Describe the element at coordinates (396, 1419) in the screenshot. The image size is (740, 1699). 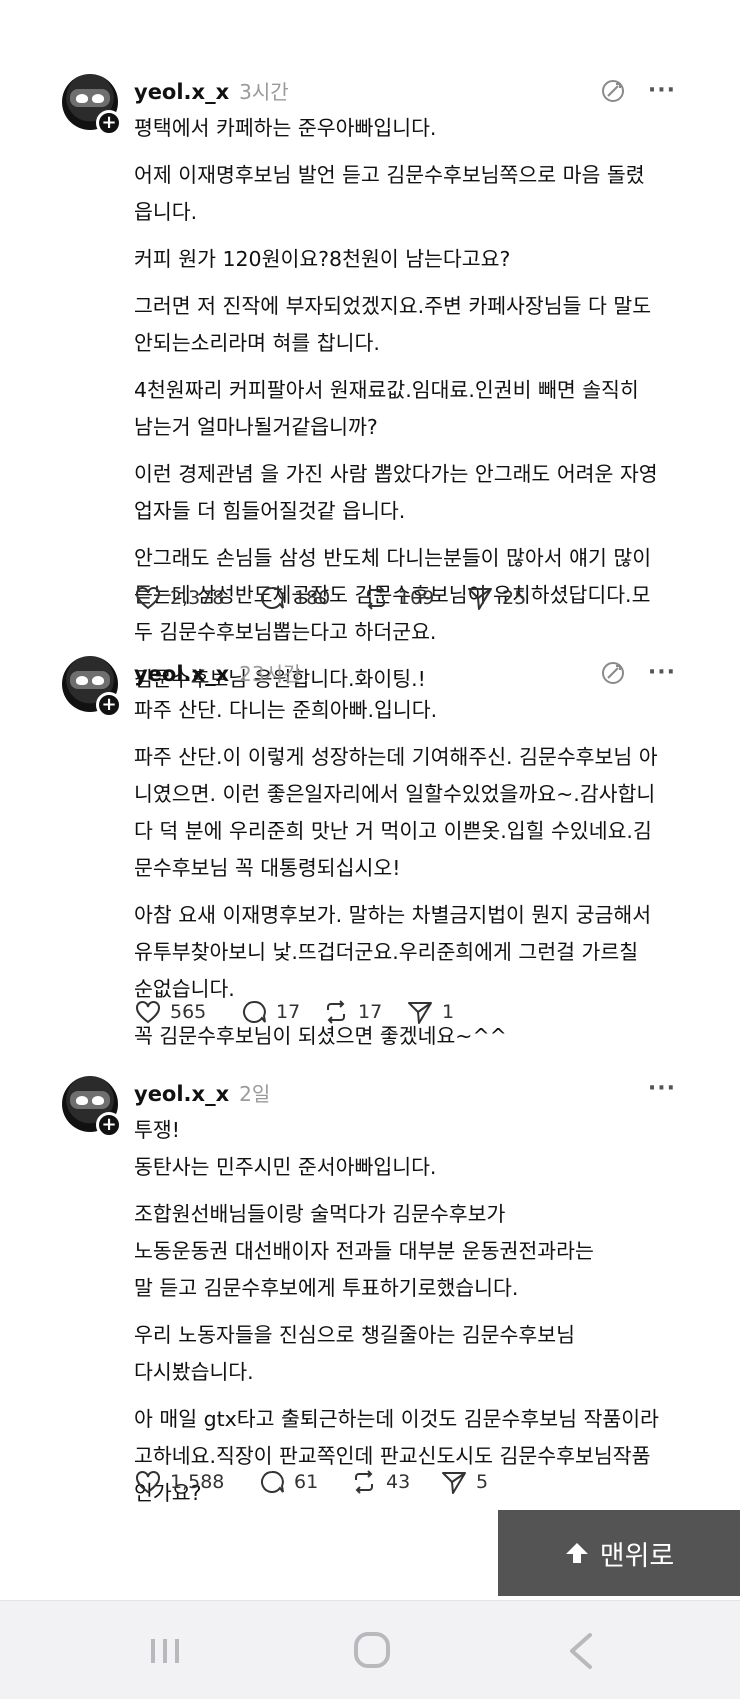
I see `post-text-line: 아 매일 gtx타고 출퇴근하는데 이것도 김문수후보님 작품이라` at that location.